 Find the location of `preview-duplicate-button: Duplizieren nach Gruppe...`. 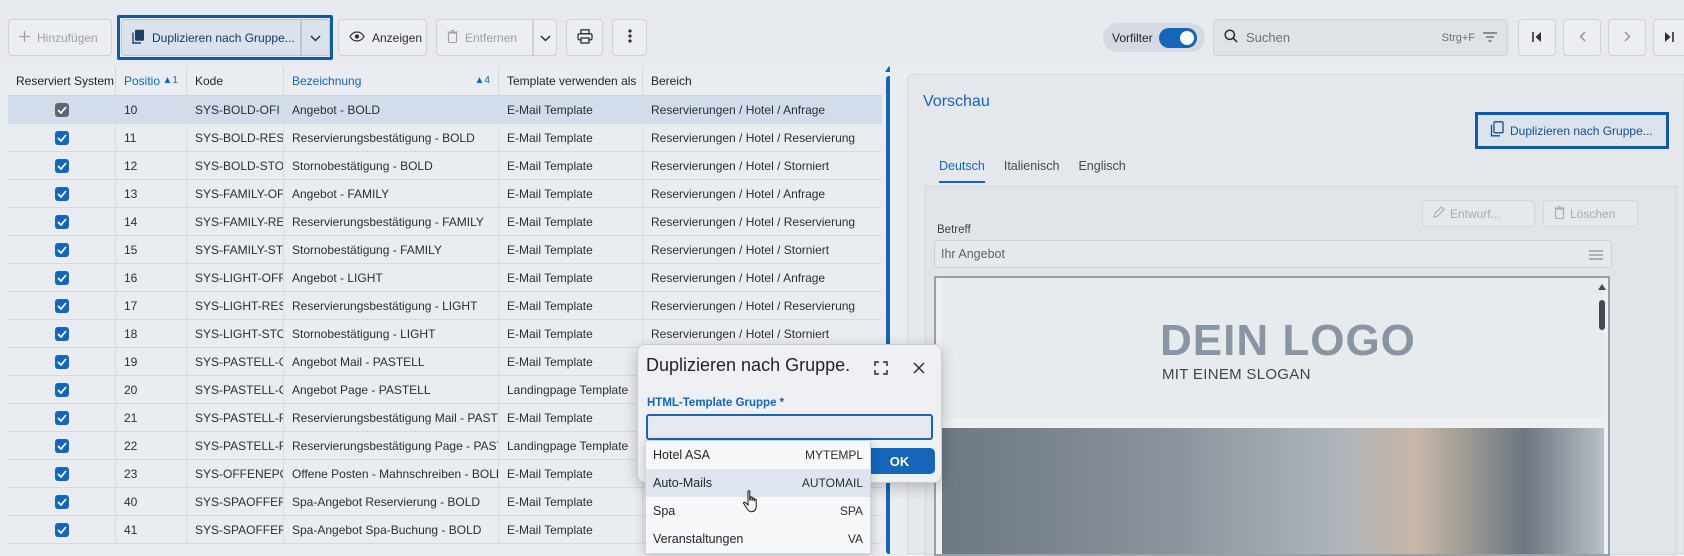

preview-duplicate-button: Duplizieren nach Gruppe... is located at coordinates (1572, 130).